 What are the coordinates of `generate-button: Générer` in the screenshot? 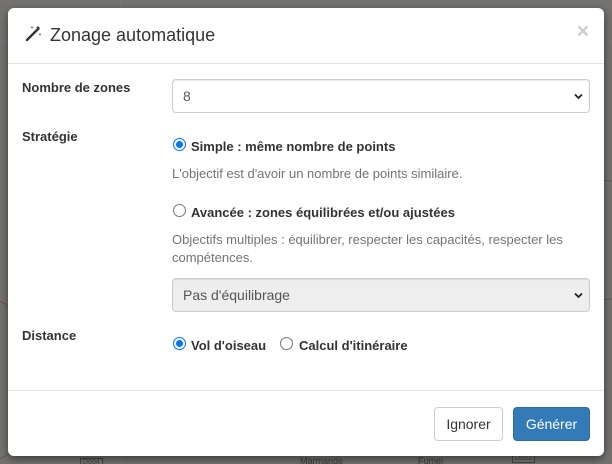 It's located at (551, 424).